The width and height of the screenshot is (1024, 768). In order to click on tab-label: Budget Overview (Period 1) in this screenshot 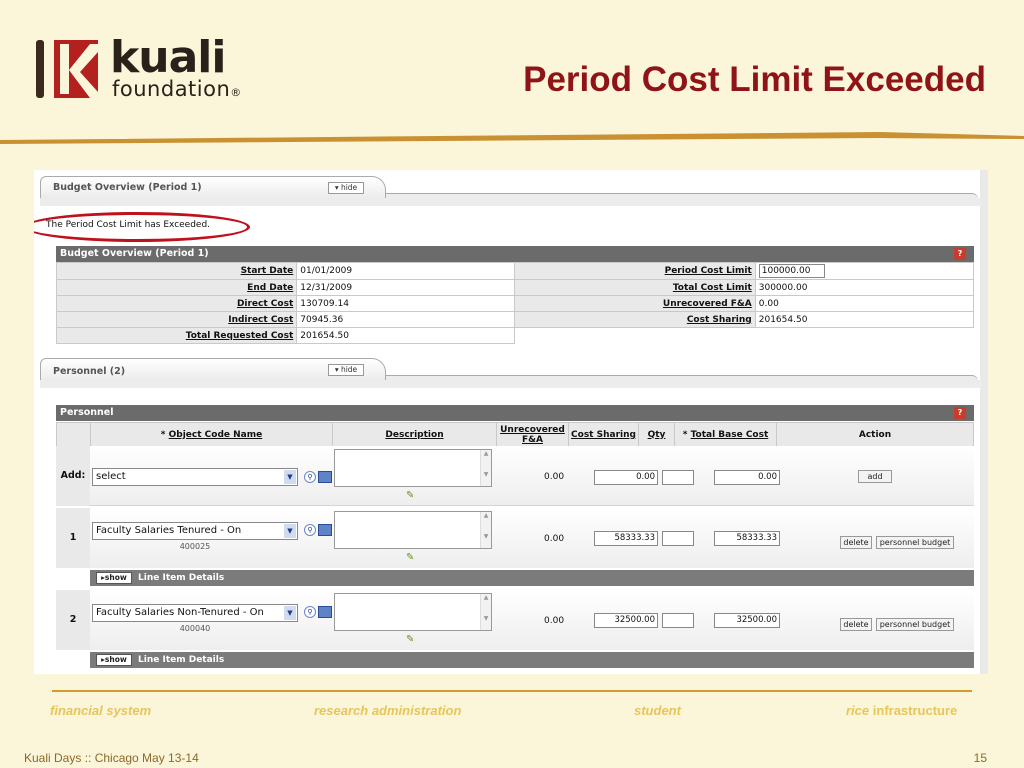, I will do `click(127, 187)`.